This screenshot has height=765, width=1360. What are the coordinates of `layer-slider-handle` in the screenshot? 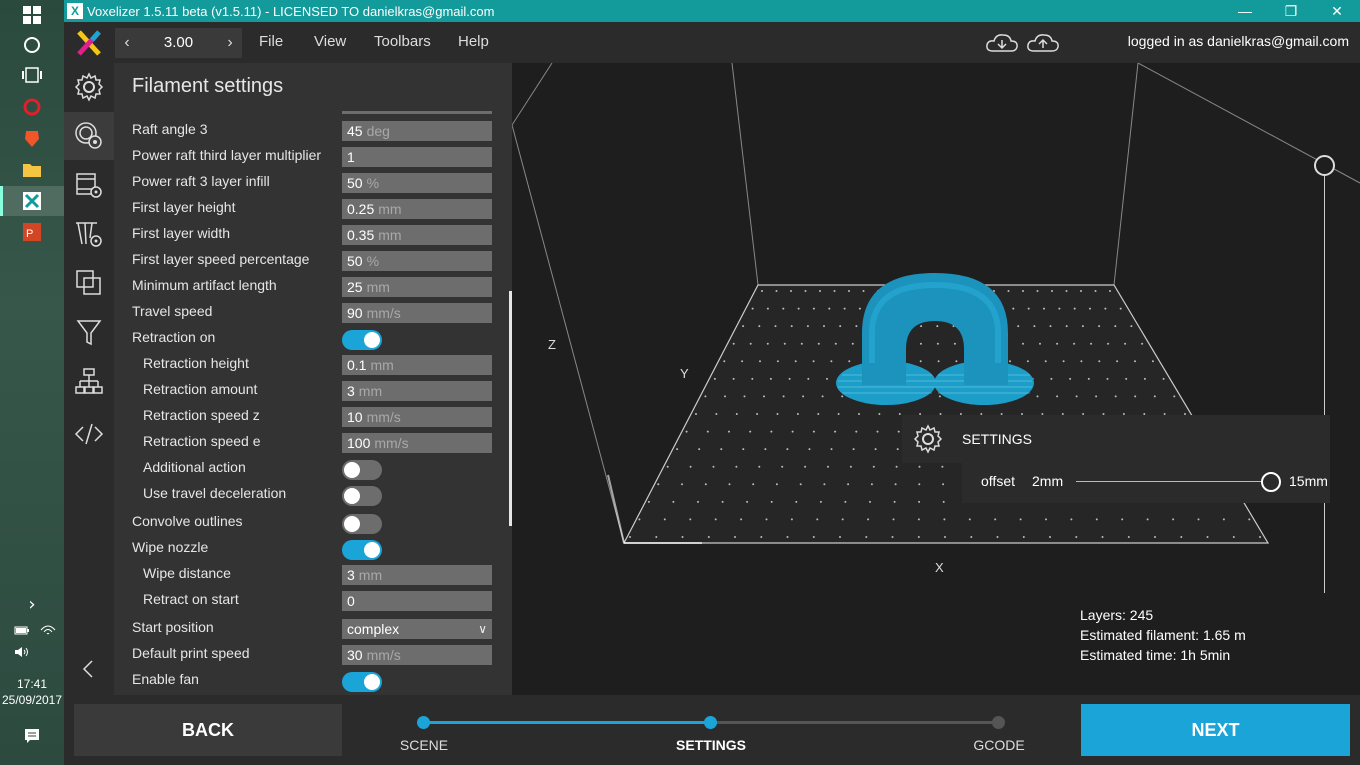 It's located at (1324, 165).